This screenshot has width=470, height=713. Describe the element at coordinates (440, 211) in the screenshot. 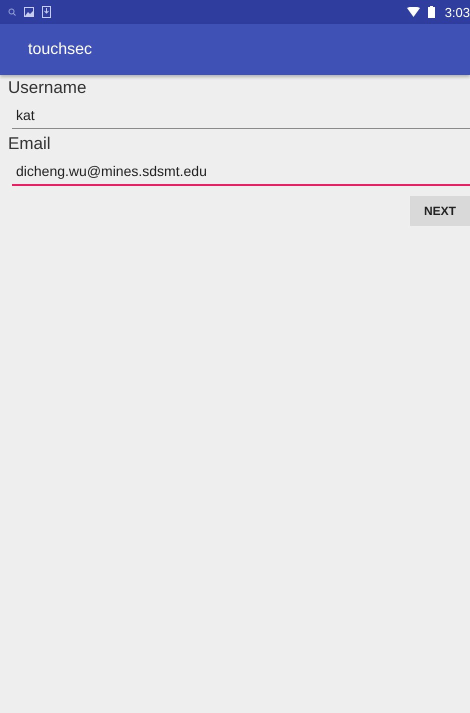

I see `next-button: NEXT` at that location.